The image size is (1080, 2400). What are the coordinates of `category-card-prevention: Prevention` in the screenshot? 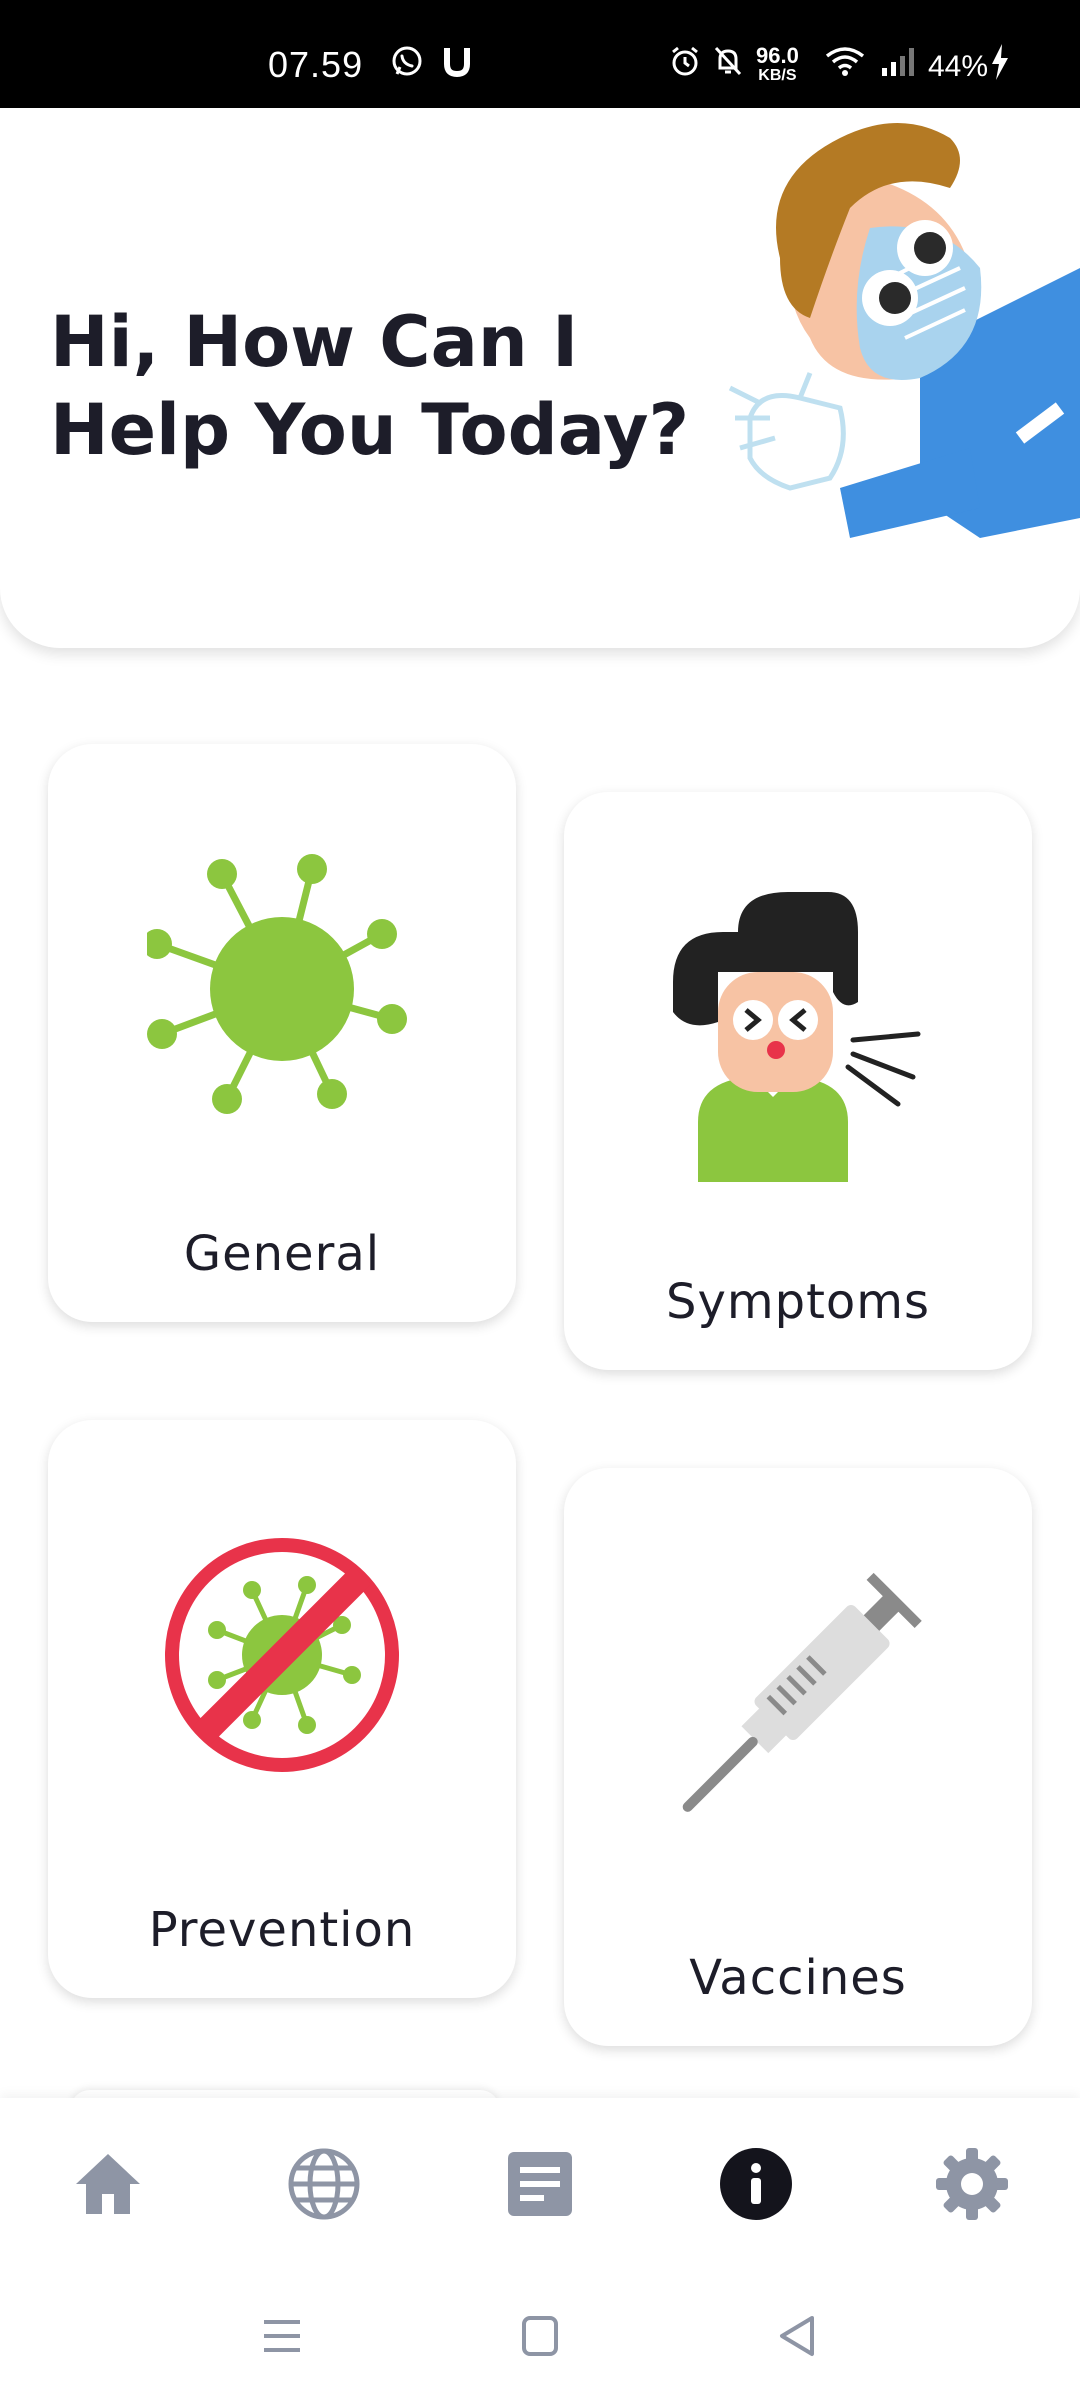 It's located at (282, 1709).